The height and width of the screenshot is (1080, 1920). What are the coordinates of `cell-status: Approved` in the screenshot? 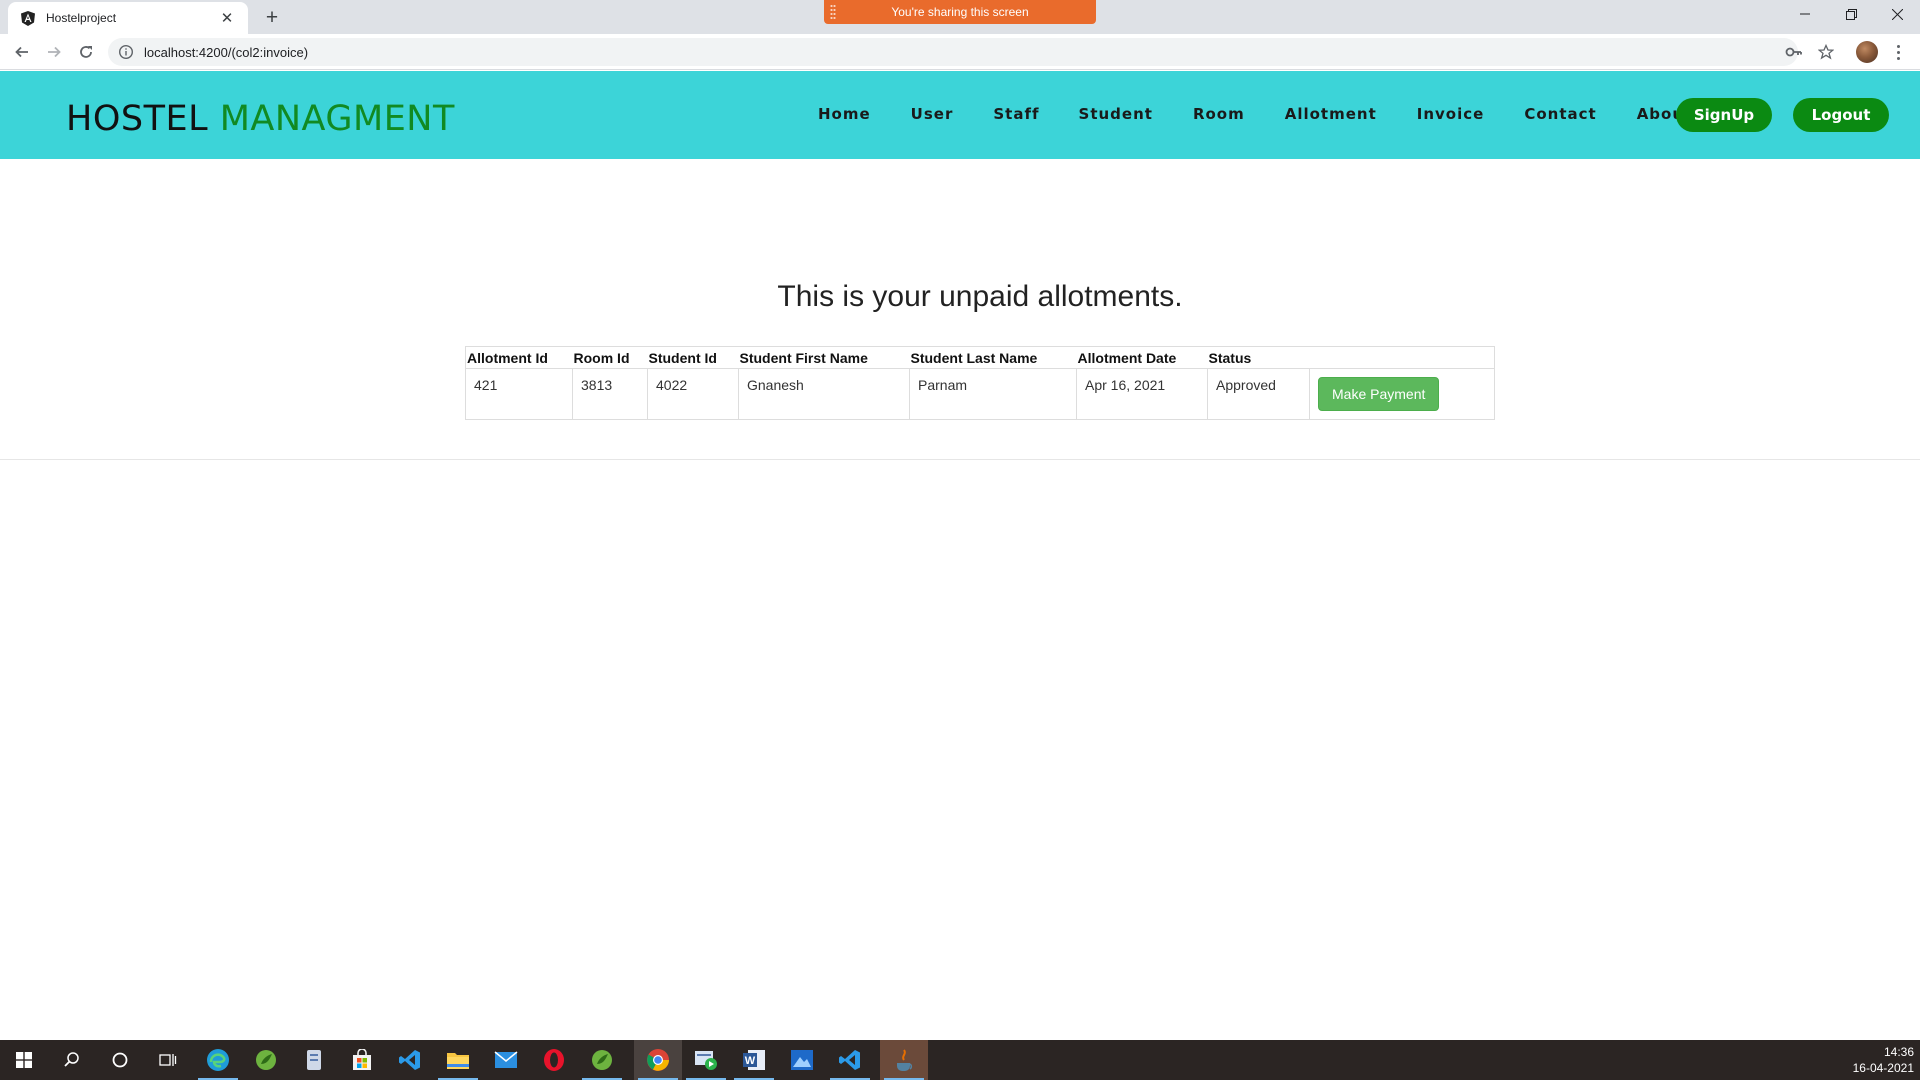 It's located at (1258, 394).